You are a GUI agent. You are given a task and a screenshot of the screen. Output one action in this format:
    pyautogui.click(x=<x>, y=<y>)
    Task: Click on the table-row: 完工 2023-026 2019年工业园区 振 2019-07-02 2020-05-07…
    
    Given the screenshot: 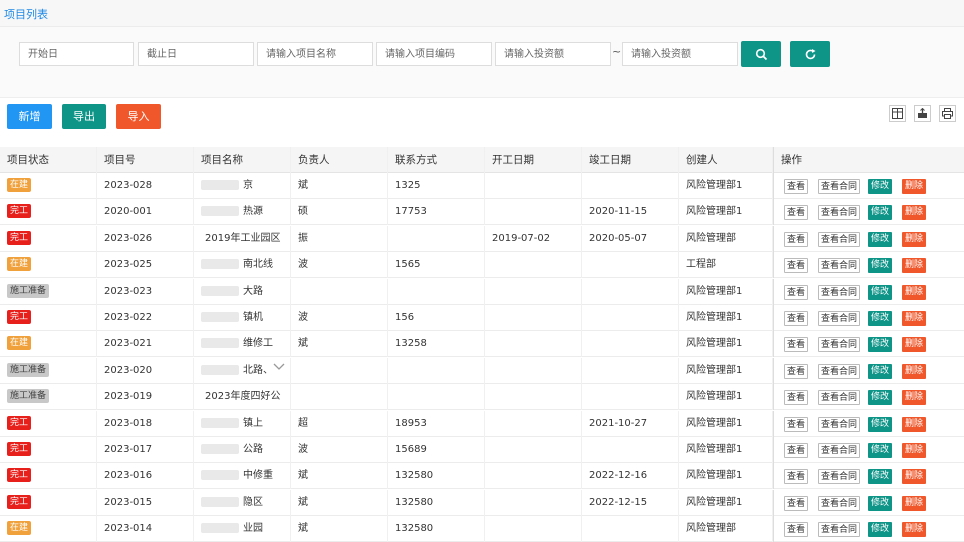 What is the action you would take?
    pyautogui.click(x=482, y=238)
    